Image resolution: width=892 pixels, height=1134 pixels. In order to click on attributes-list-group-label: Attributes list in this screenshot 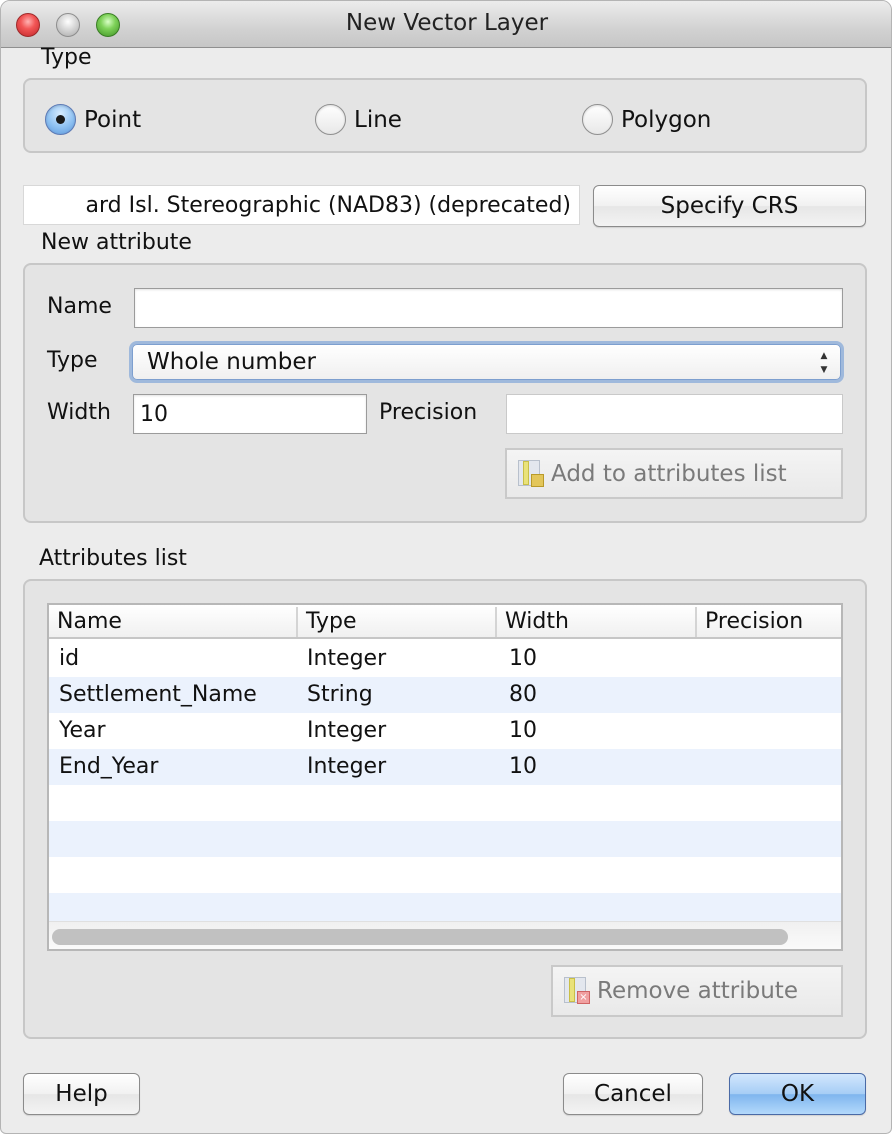, I will do `click(113, 558)`.